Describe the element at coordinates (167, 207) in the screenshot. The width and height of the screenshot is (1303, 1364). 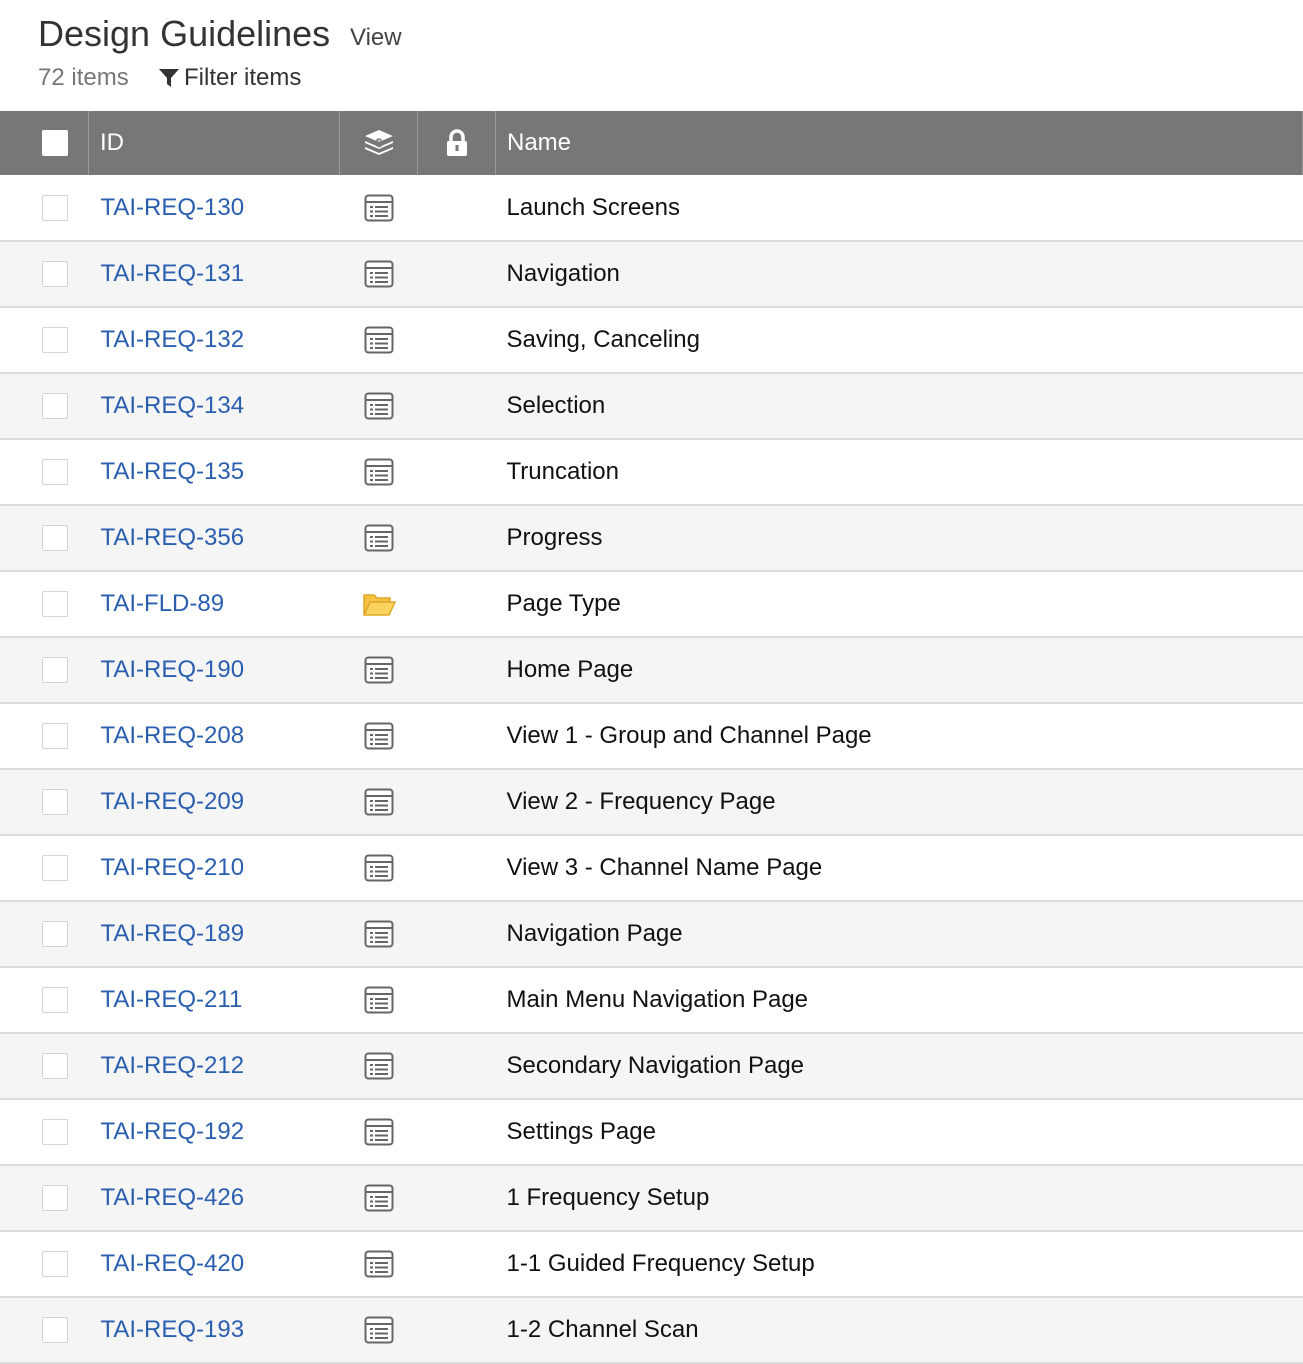
I see `item-id-link: TAI-REQ-130` at that location.